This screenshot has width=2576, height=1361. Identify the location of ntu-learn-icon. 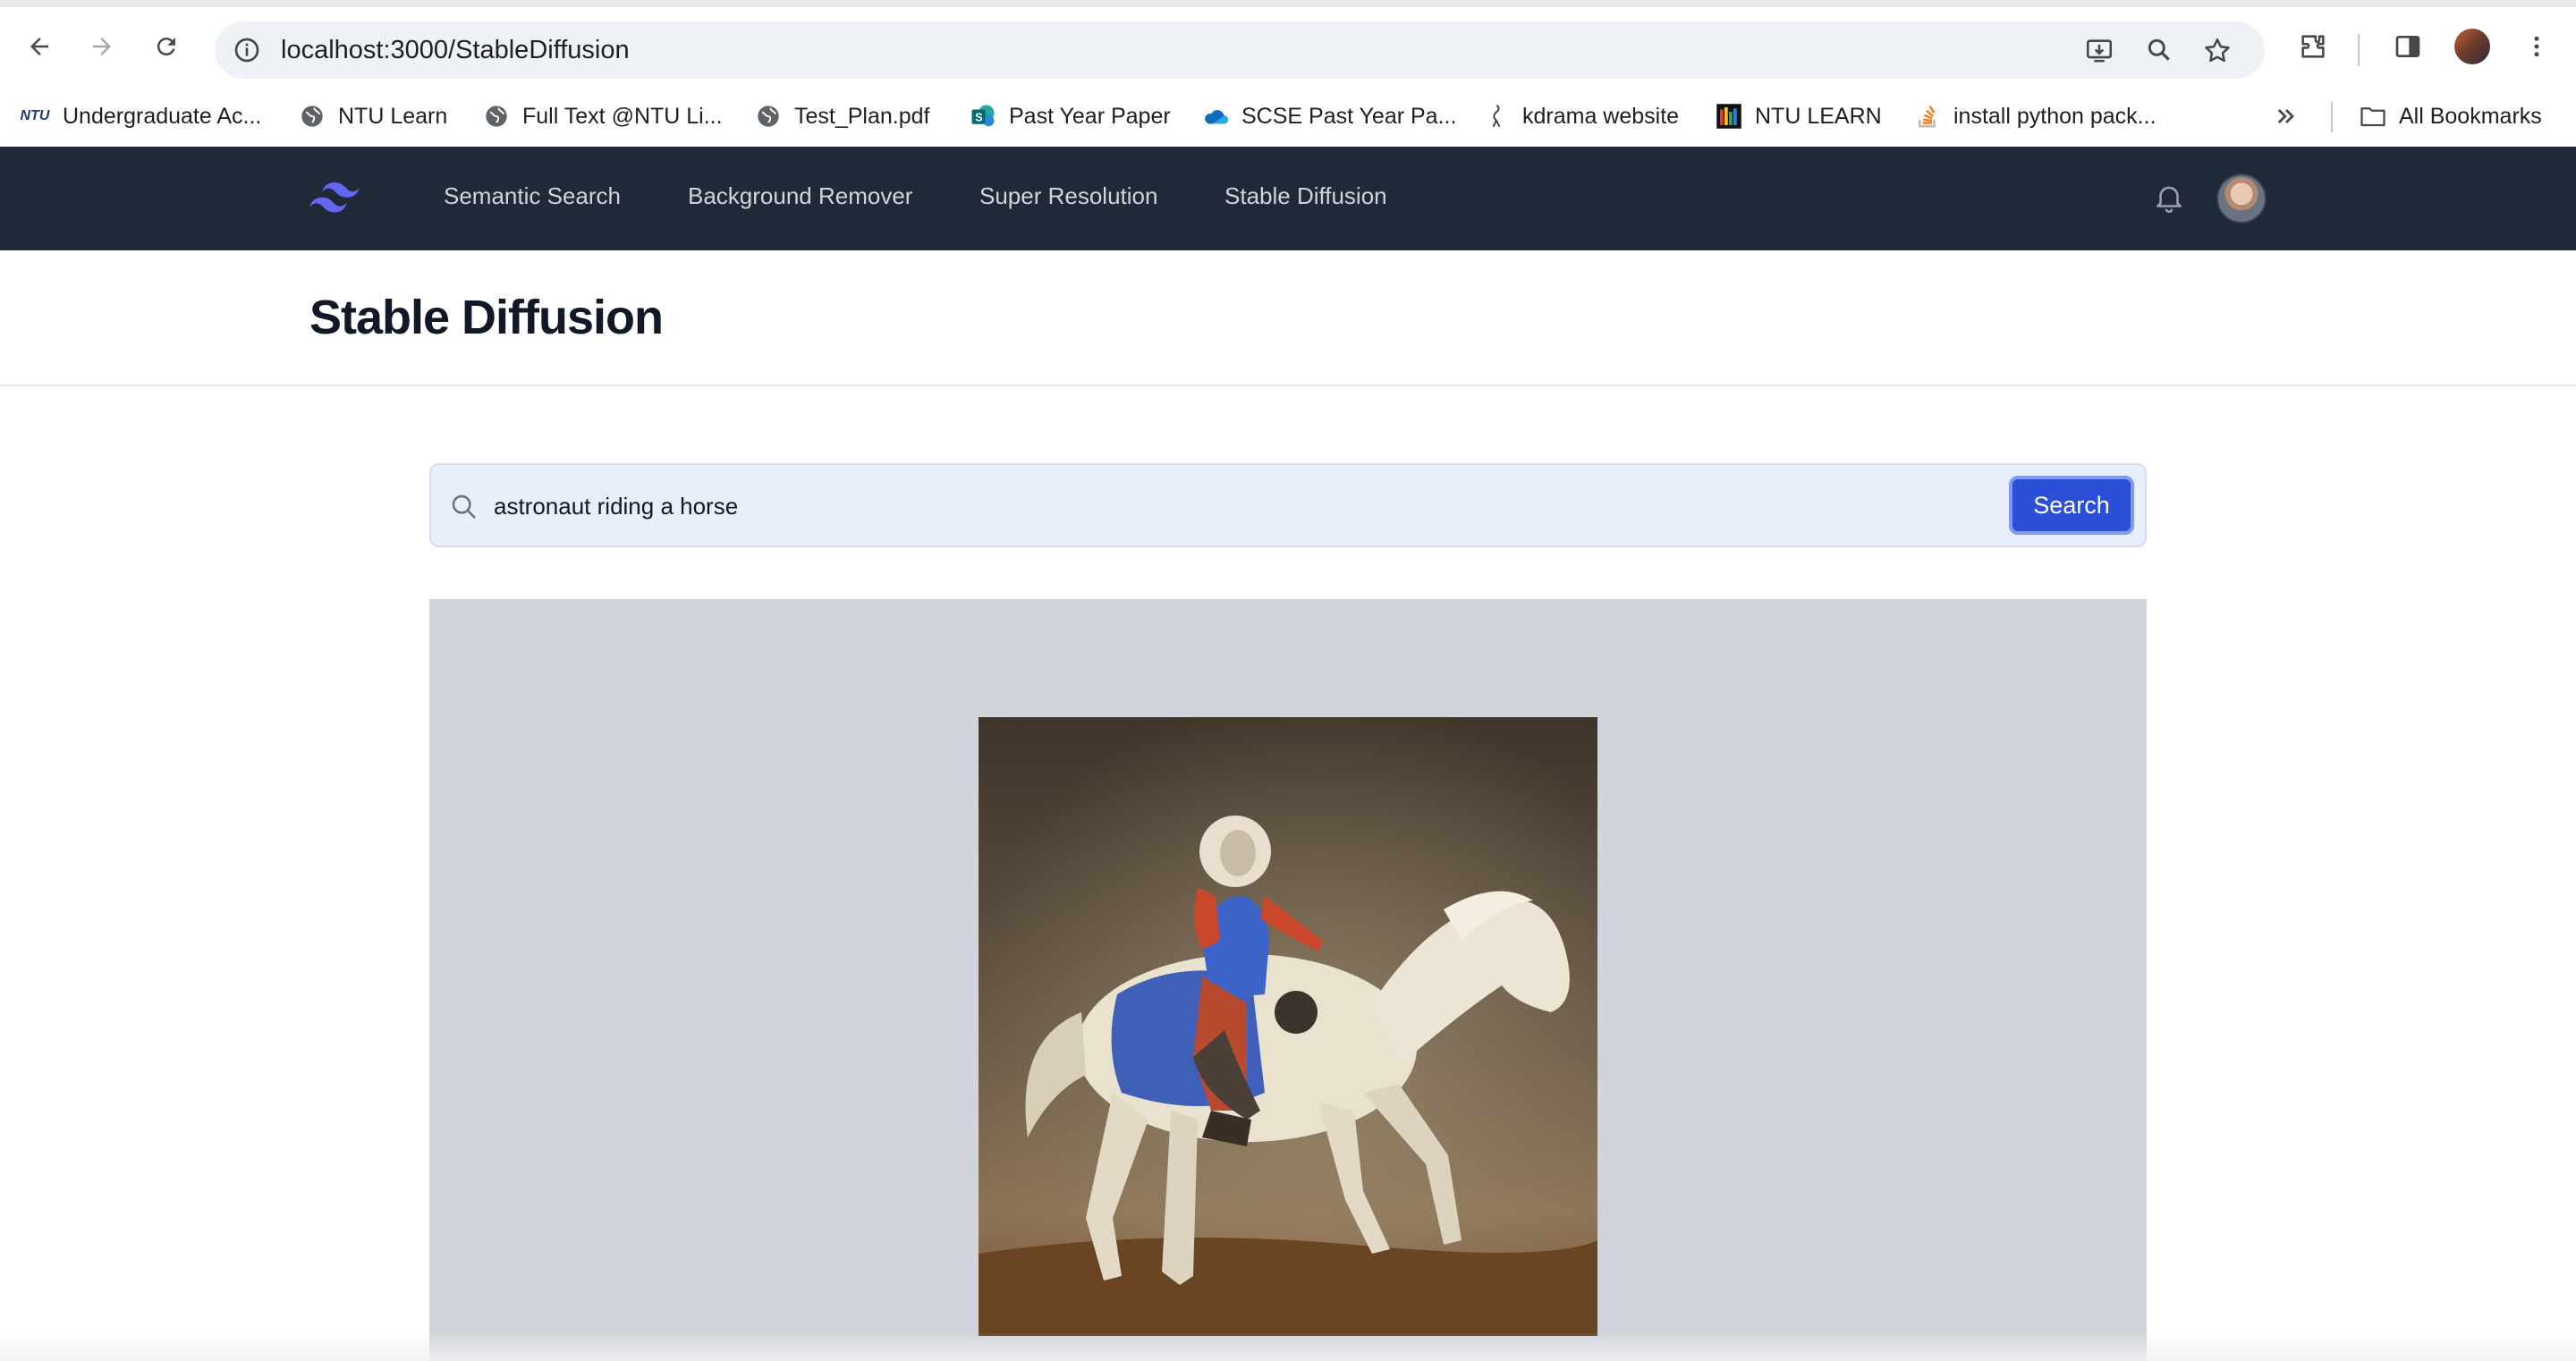
(1729, 117).